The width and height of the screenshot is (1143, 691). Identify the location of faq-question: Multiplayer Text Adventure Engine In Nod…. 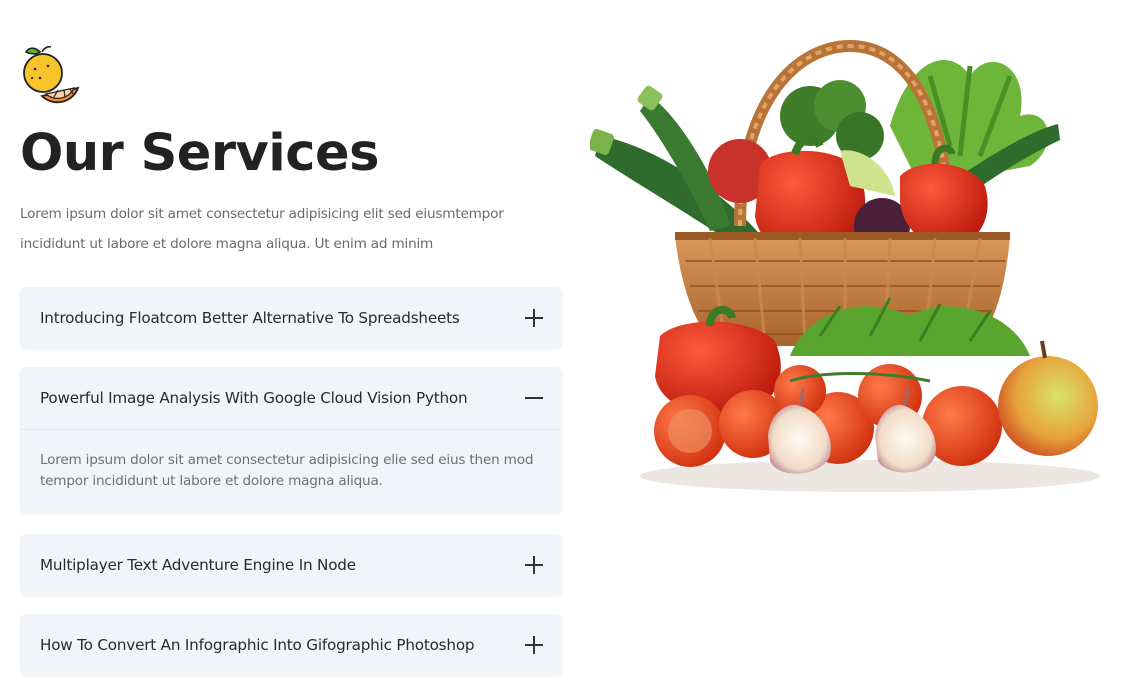
(198, 565).